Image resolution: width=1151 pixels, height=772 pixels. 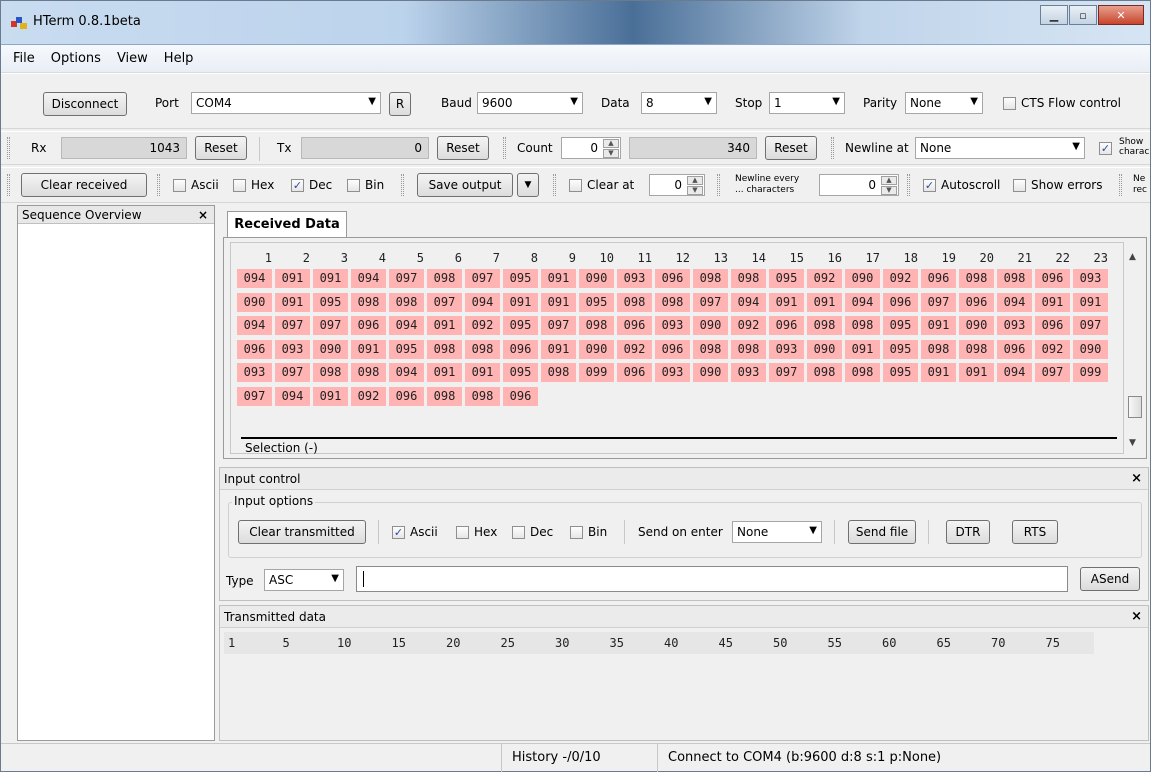 I want to click on tab-received-data: Received Data, so click(x=287, y=224).